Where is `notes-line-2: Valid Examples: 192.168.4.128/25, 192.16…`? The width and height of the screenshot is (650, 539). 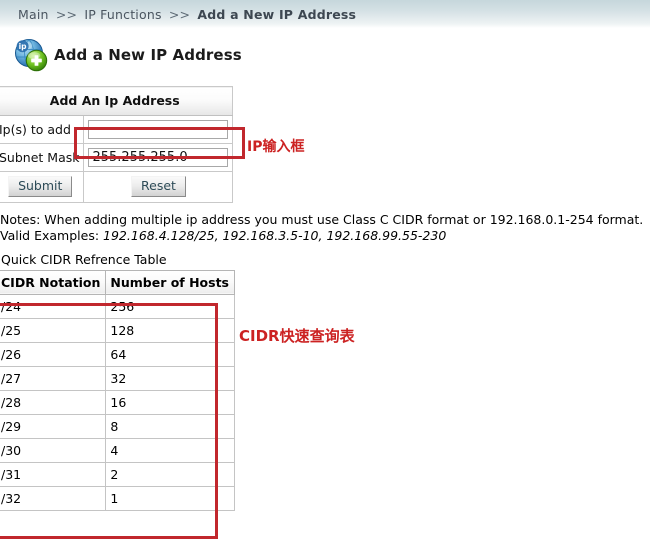
notes-line-2: Valid Examples: 192.168.4.128/25, 192.16… is located at coordinates (325, 236).